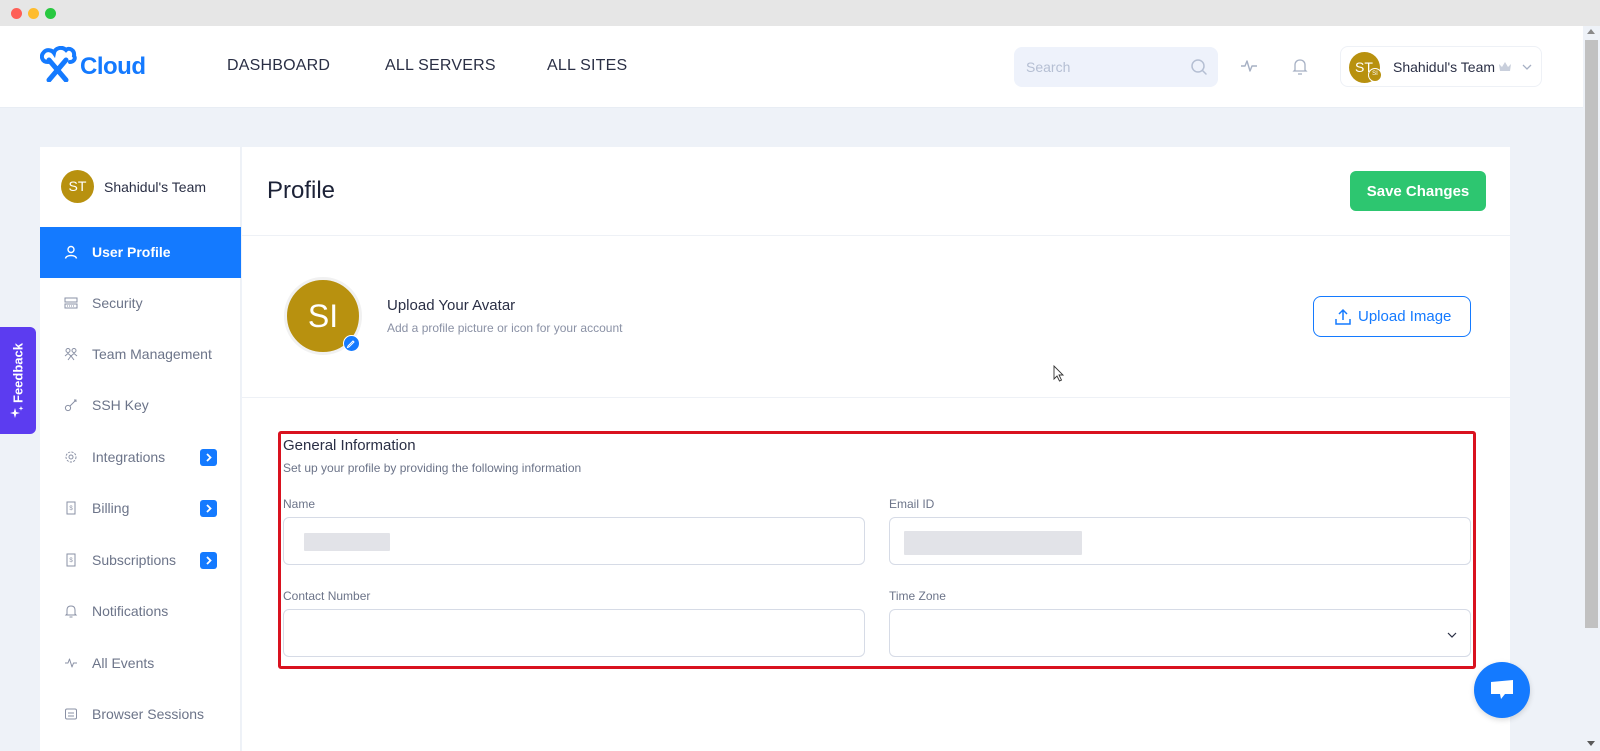  I want to click on time-zone-label: Time Zone, so click(917, 596).